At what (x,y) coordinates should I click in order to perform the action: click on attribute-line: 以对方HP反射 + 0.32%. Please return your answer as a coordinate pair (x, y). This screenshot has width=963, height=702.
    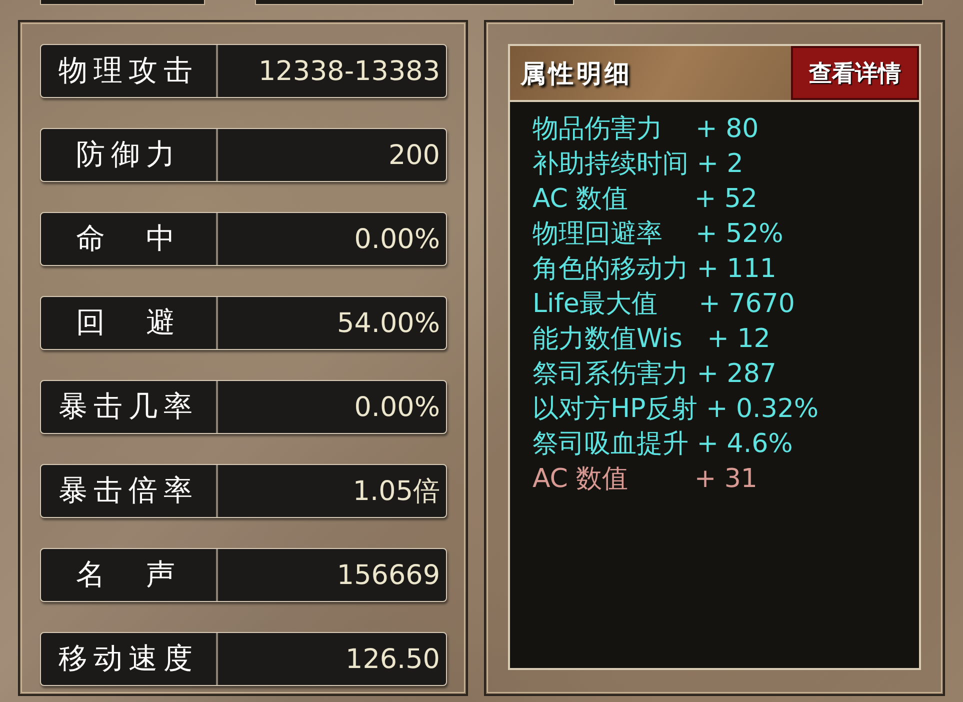
    Looking at the image, I should click on (676, 409).